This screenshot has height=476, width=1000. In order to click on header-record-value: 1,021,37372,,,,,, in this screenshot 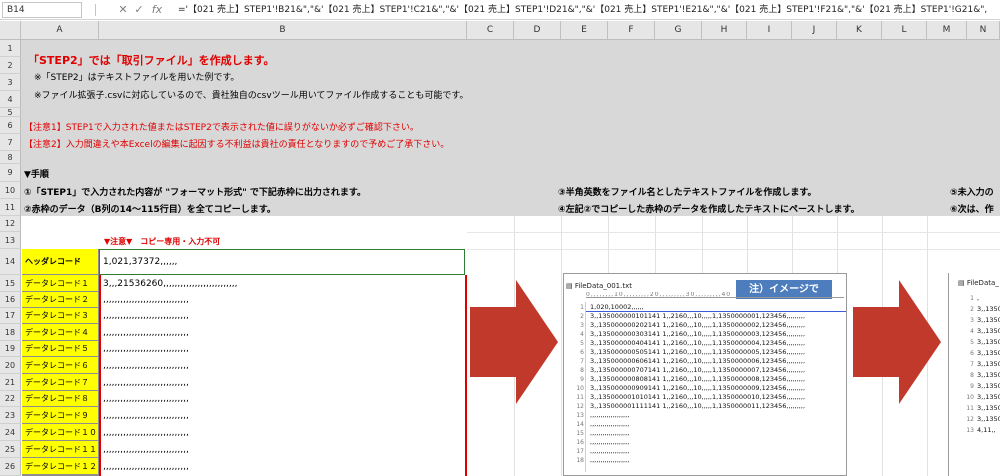, I will do `click(140, 262)`.